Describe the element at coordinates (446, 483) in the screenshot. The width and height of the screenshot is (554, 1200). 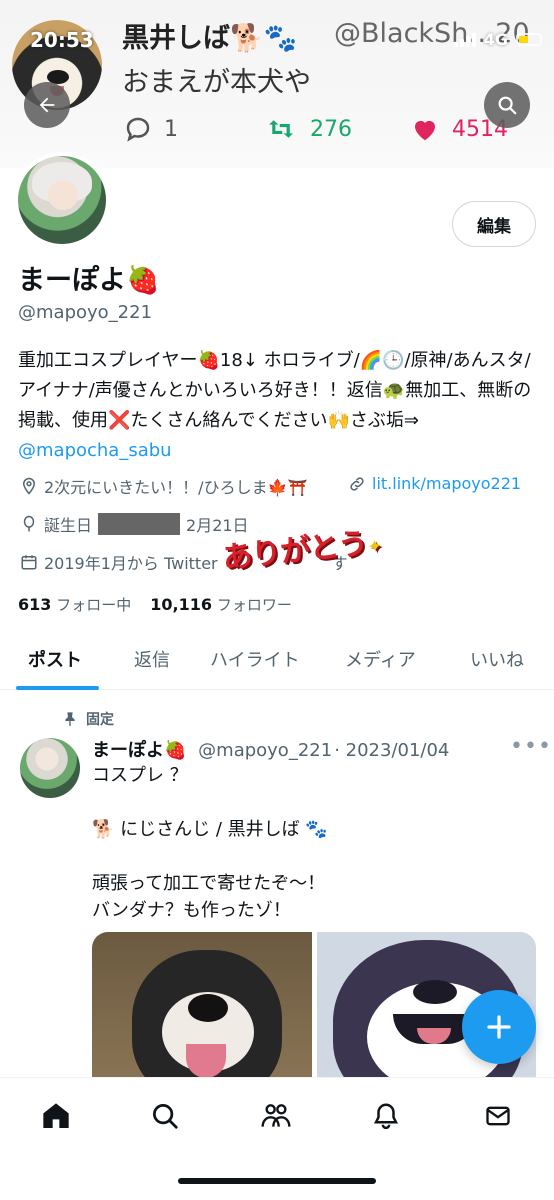
I see `website-link: lit.link/mapoyo221` at that location.